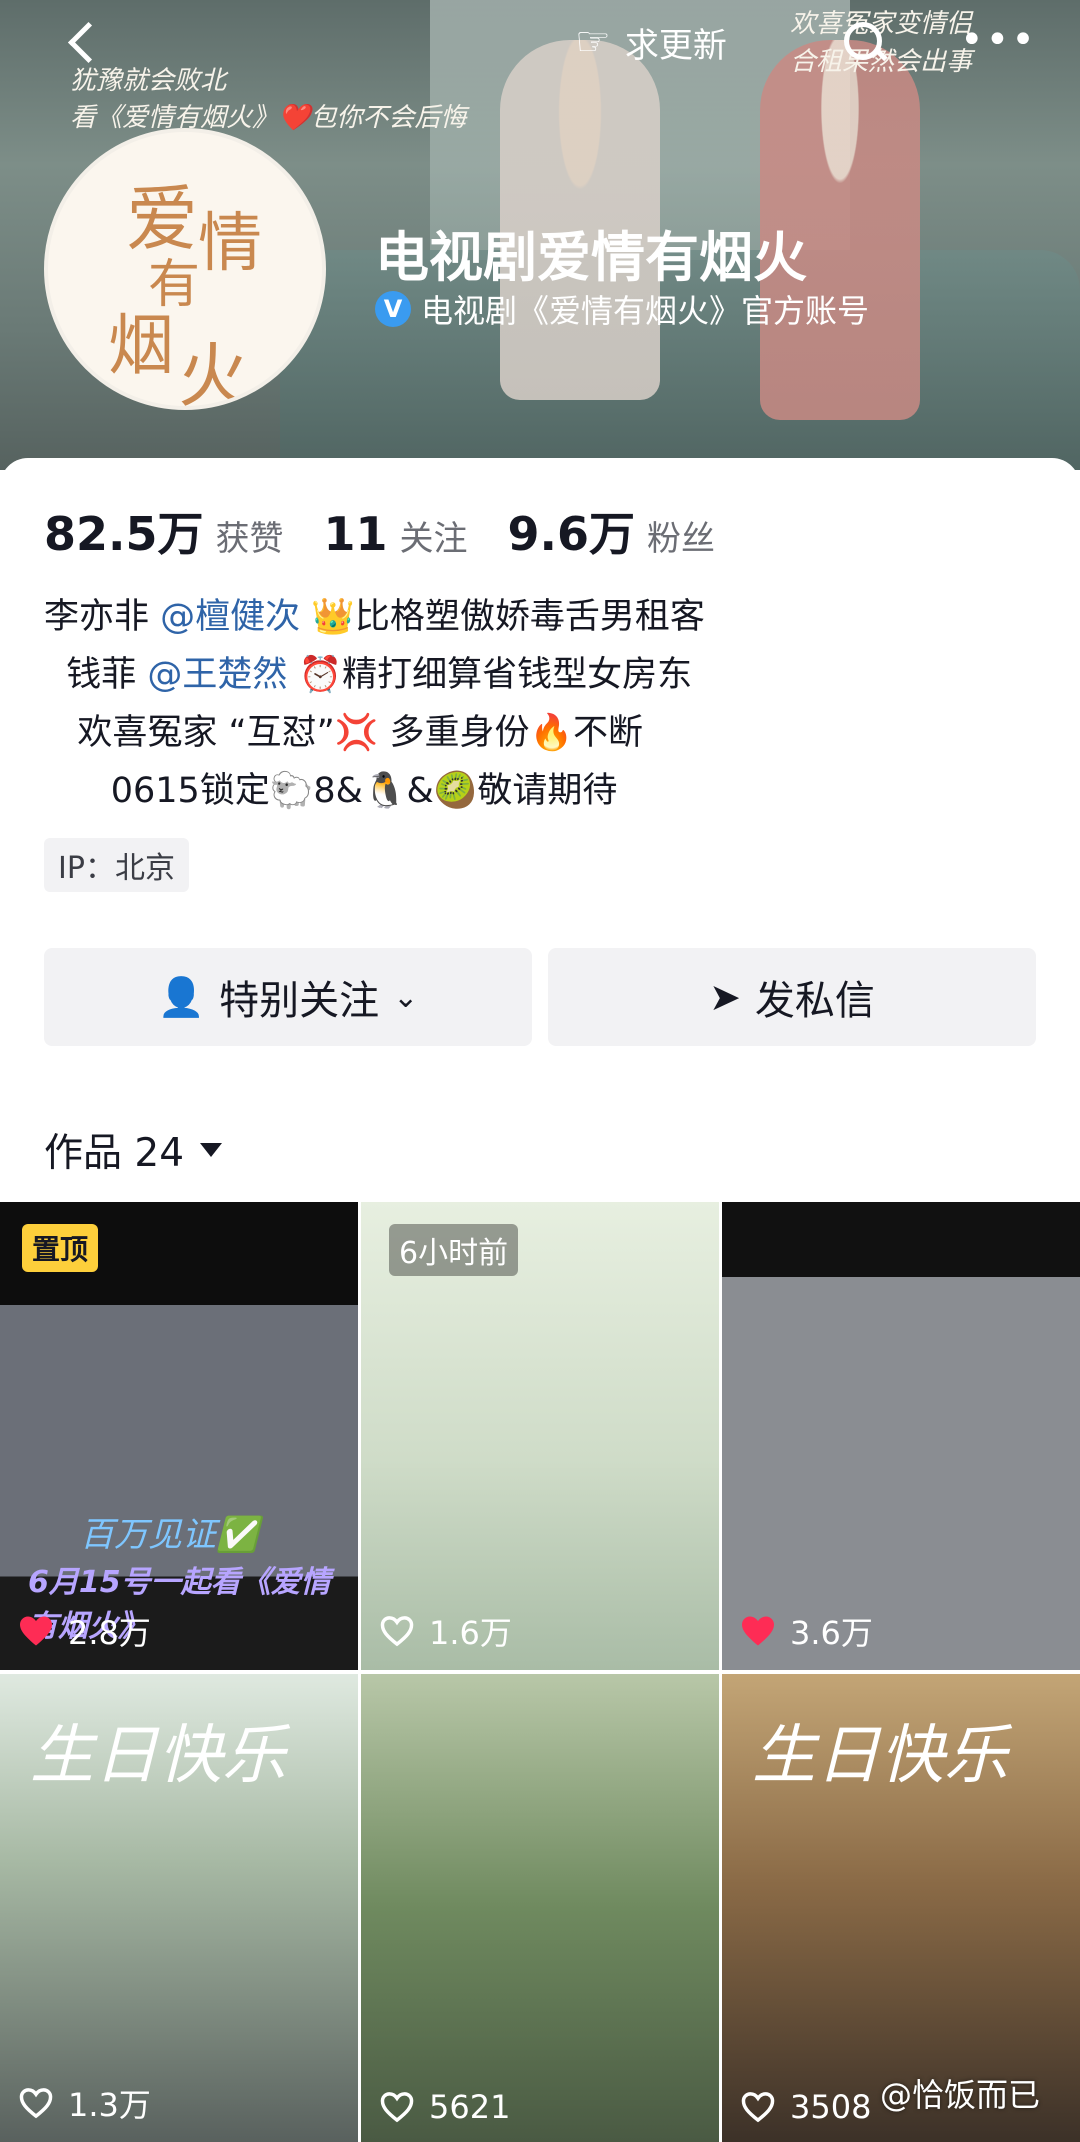 This screenshot has height=2142, width=1080. I want to click on send-message-label: 发私信, so click(814, 1001).